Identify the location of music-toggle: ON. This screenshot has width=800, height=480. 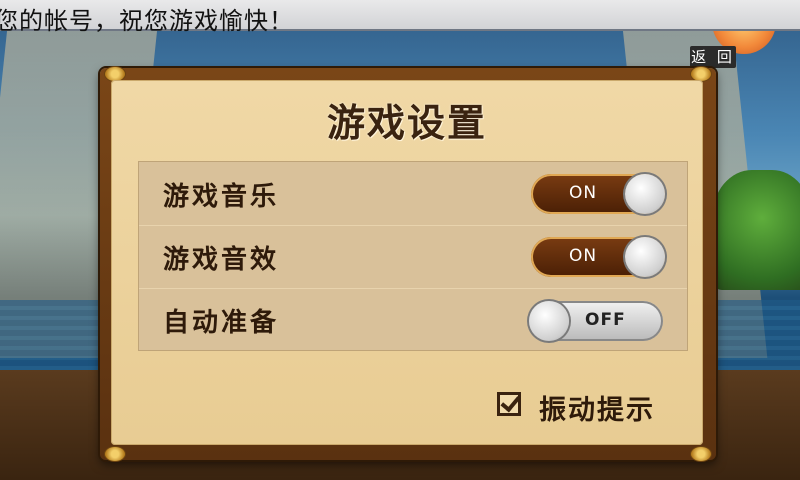
(598, 194).